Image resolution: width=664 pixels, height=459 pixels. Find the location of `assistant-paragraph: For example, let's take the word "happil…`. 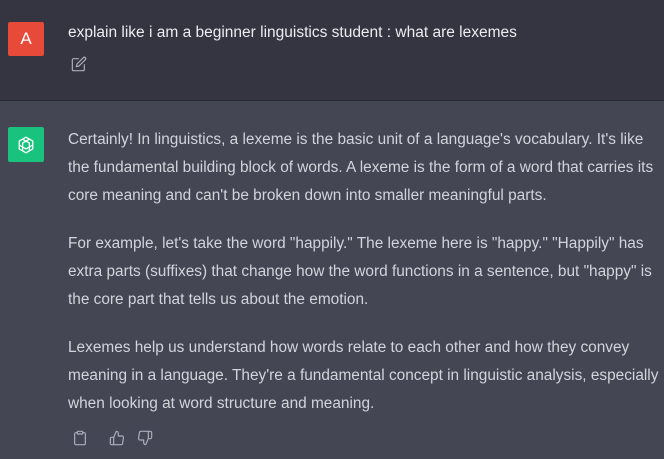

assistant-paragraph: For example, let's take the word "happil… is located at coordinates (360, 271).